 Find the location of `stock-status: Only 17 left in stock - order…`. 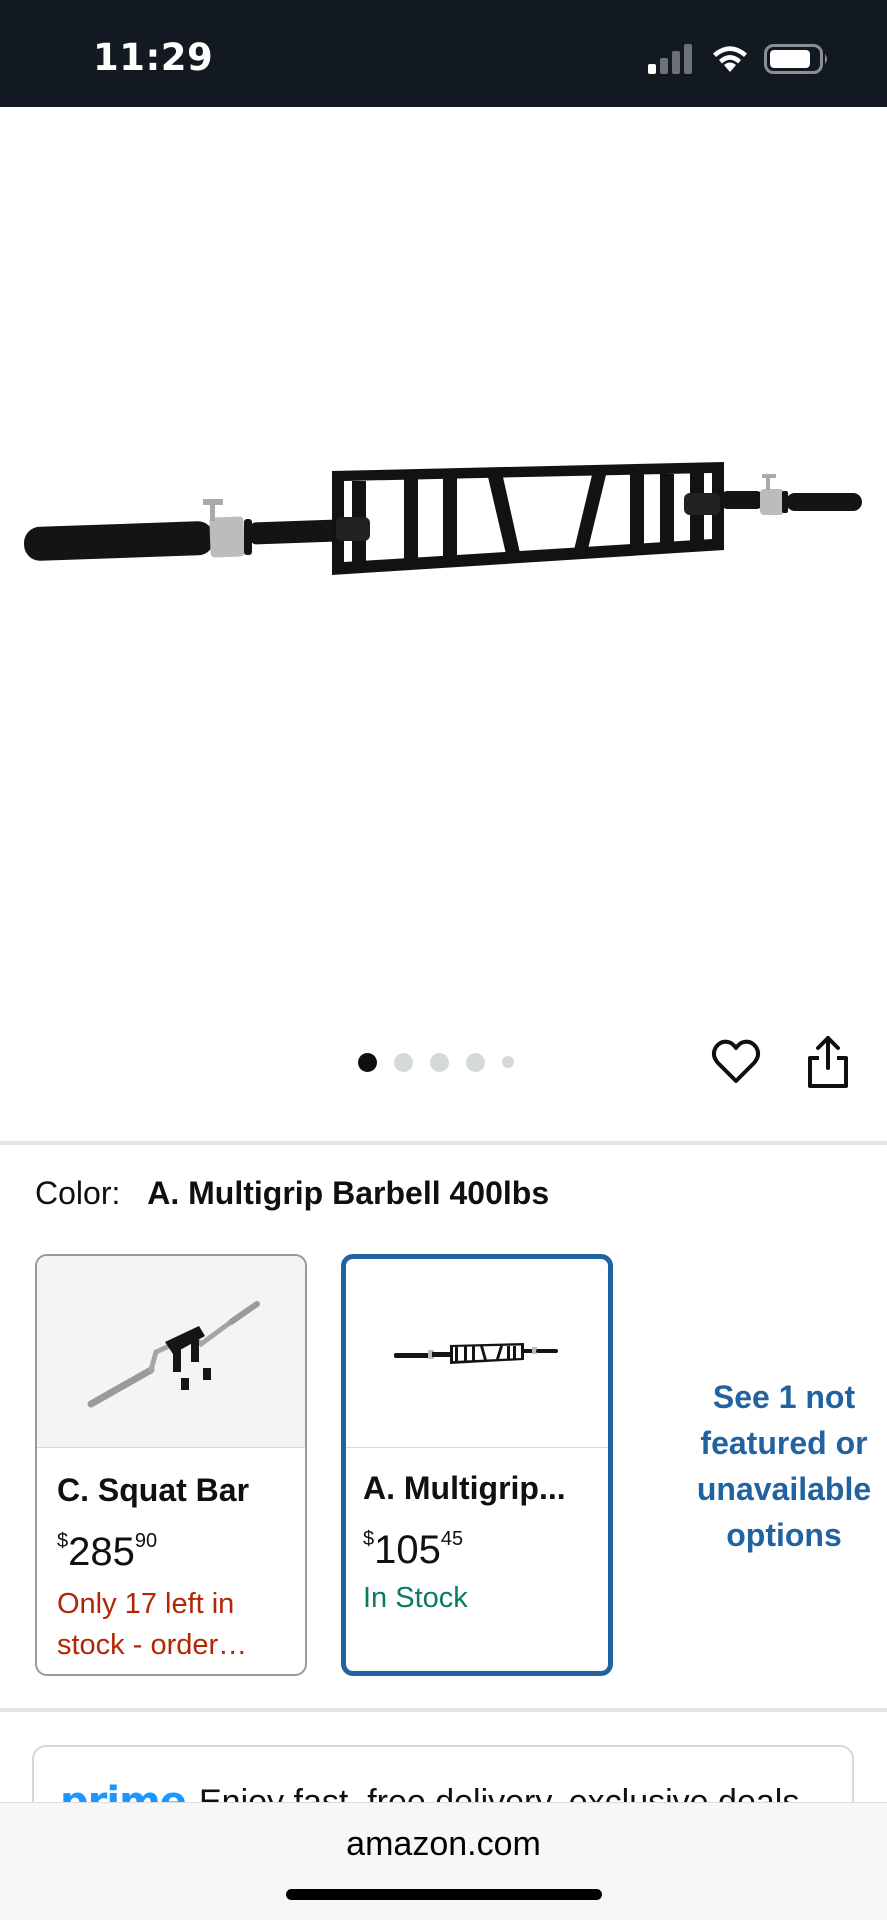

stock-status: Only 17 left in stock - order… is located at coordinates (152, 1624).